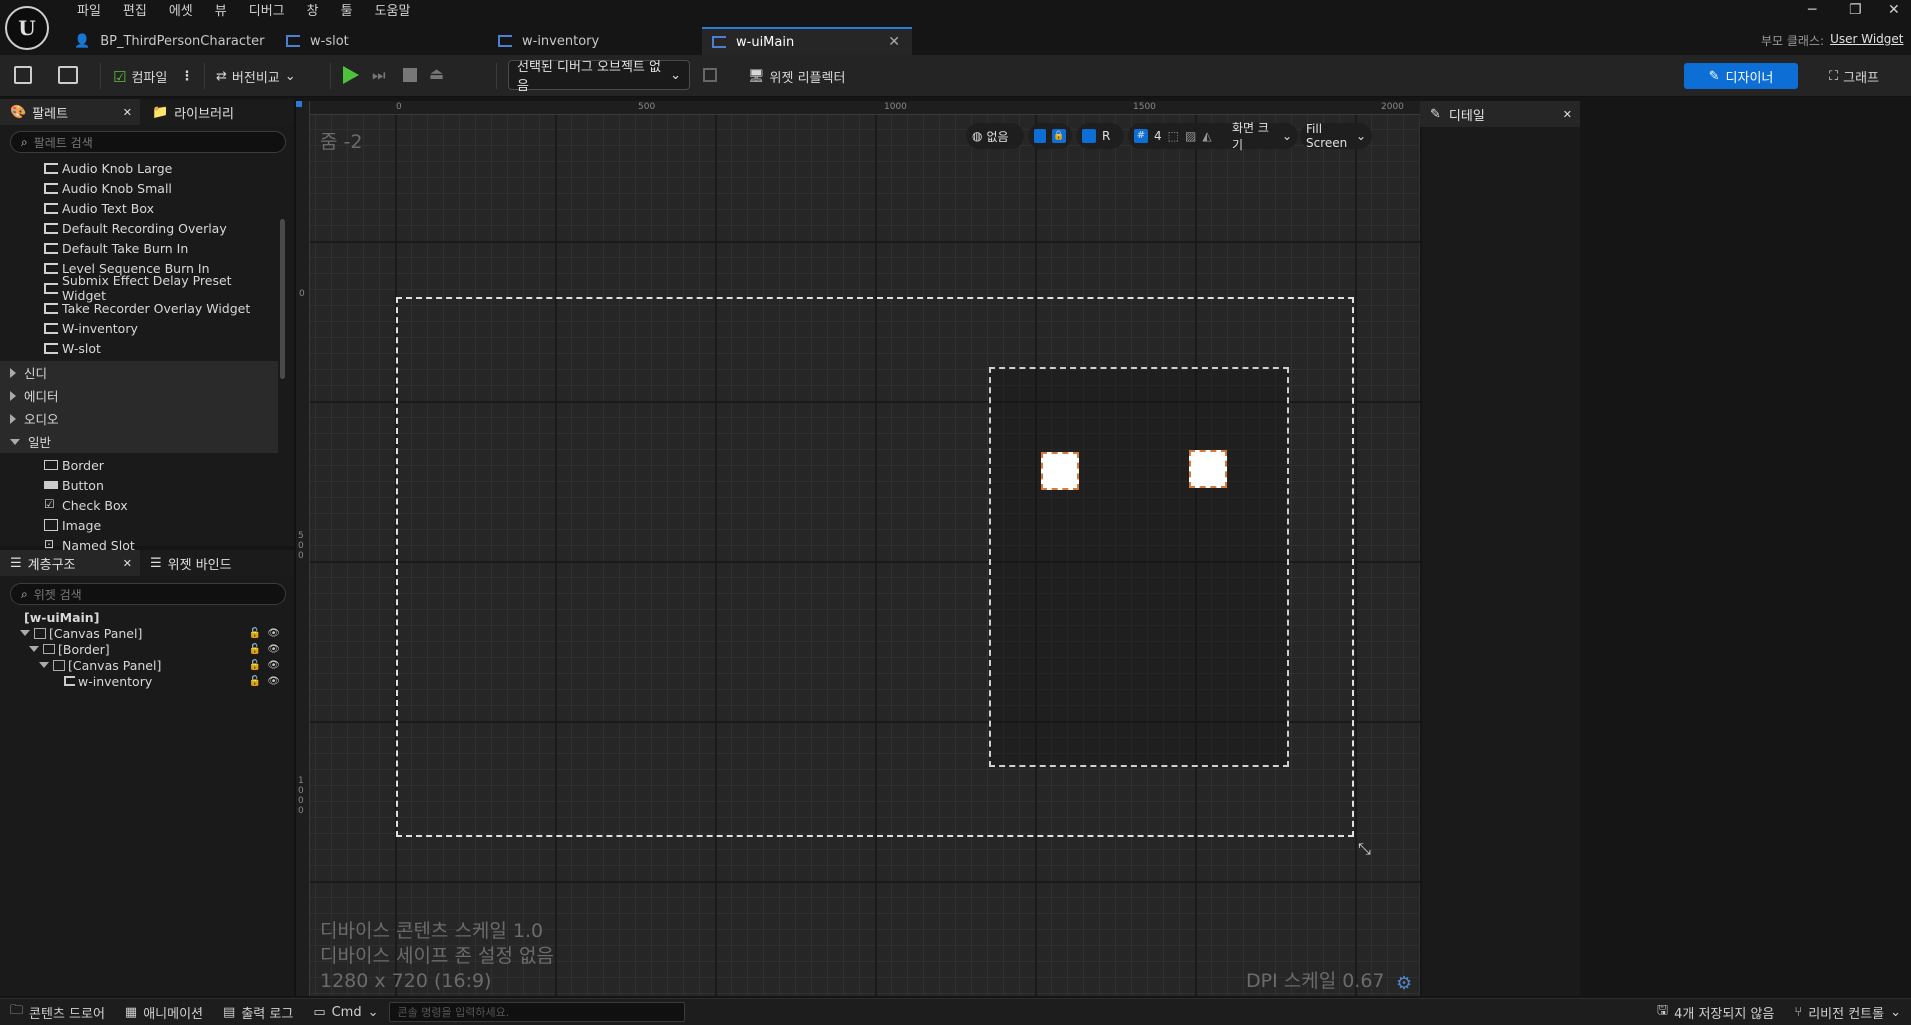 The width and height of the screenshot is (1911, 1025). I want to click on resize-handle-icon: ⤡, so click(1364, 849).